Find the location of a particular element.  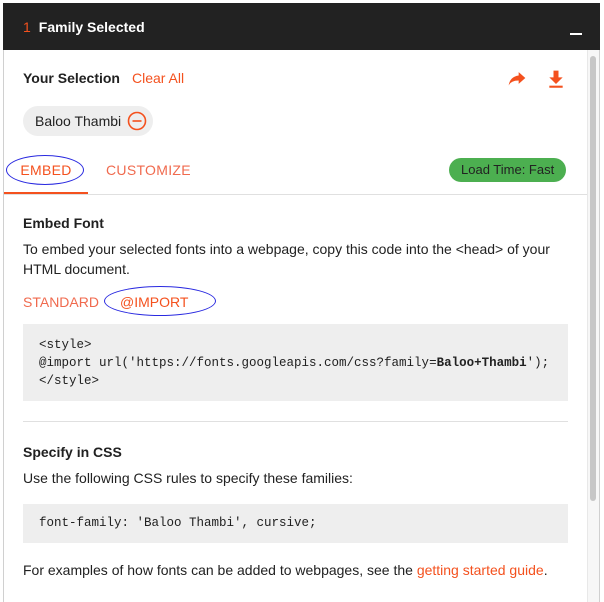

family-chip: Baloo Thambi is located at coordinates (88, 121).